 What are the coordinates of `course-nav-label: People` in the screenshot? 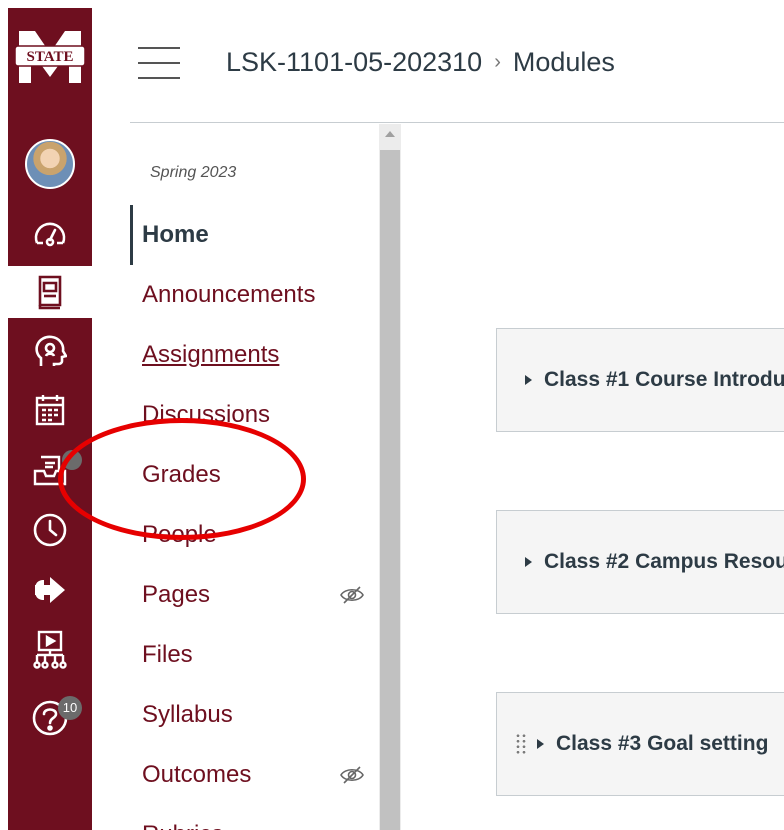 It's located at (179, 534).